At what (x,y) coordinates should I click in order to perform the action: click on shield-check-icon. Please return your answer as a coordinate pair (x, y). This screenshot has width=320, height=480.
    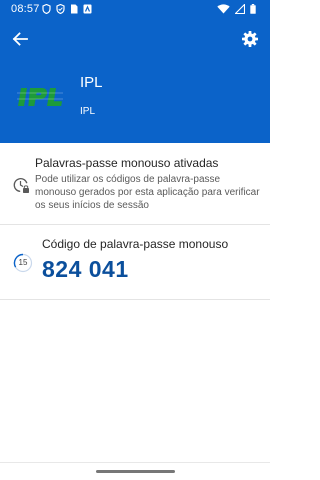
    Looking at the image, I should click on (60, 9).